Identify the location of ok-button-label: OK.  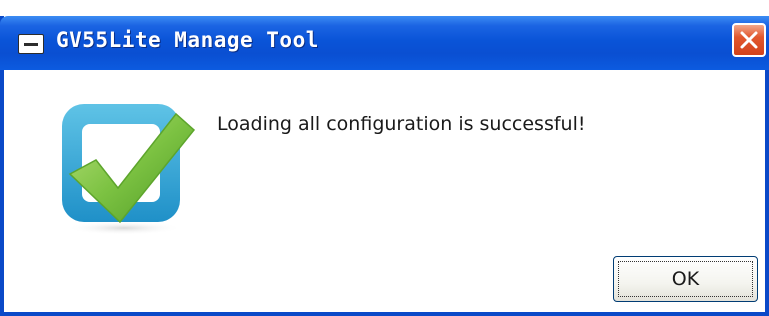
(685, 279).